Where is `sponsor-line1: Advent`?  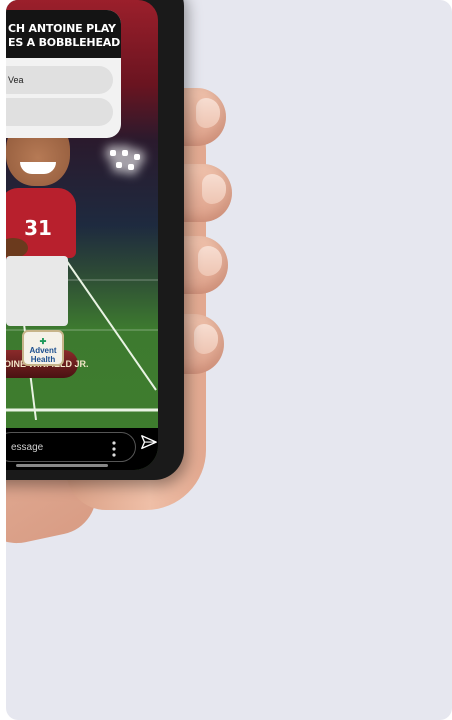 sponsor-line1: Advent is located at coordinates (43, 350).